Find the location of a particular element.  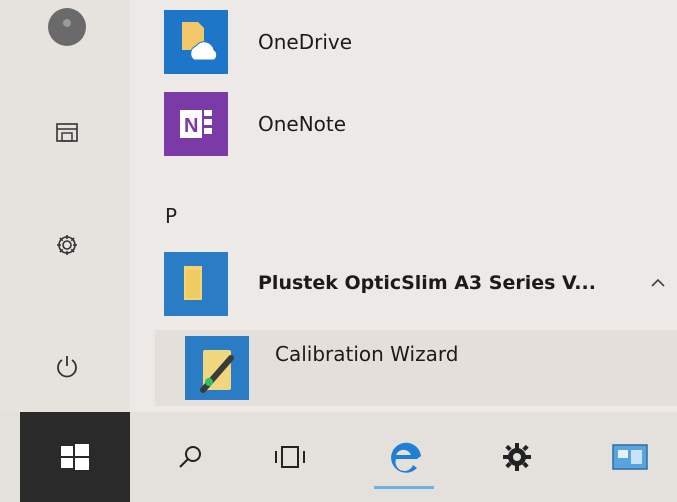

app-item-onedrive: OneDrive is located at coordinates (415, 42).